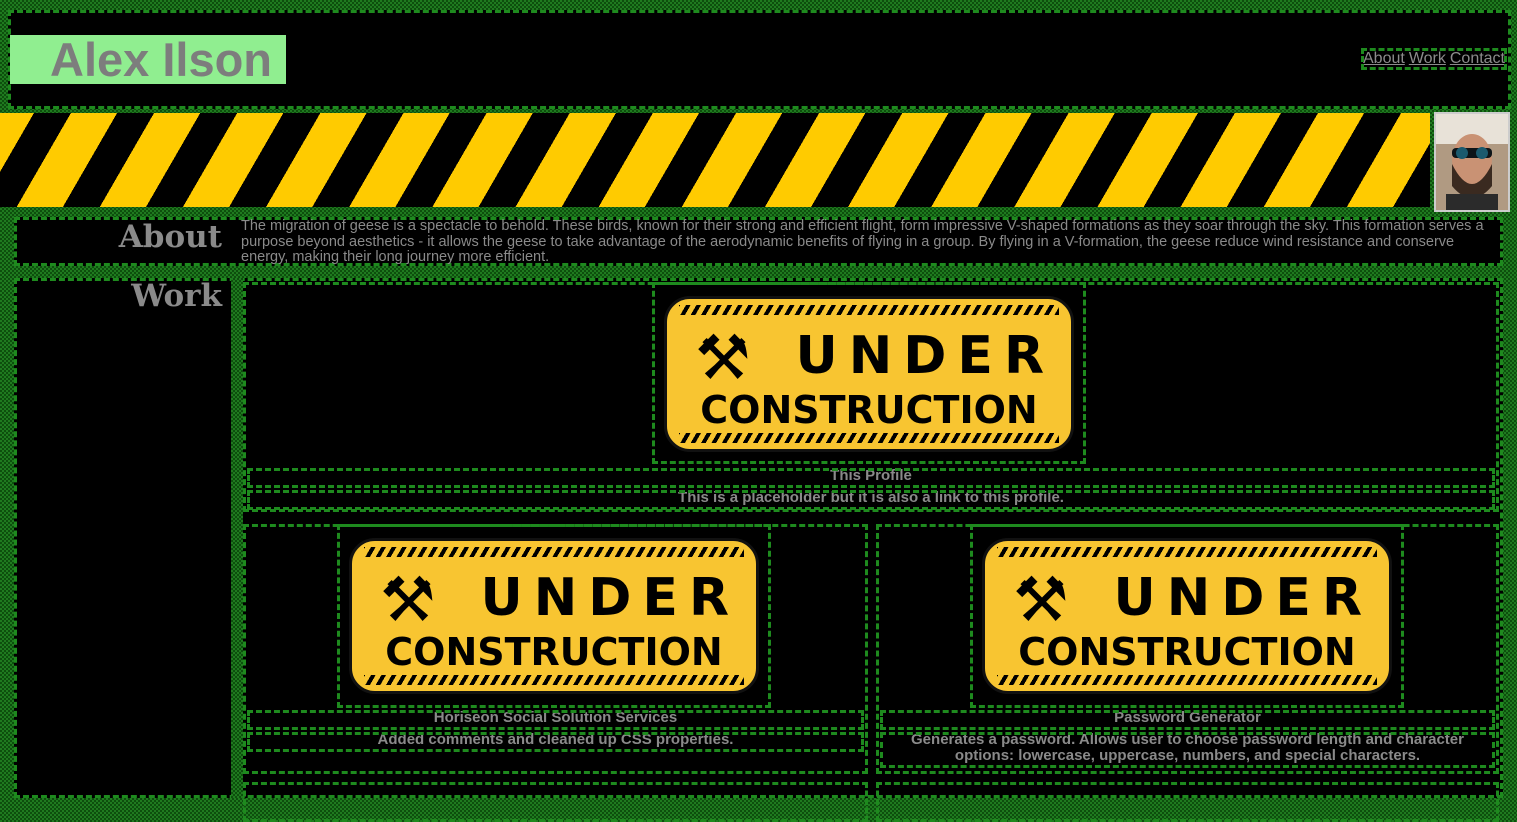 The width and height of the screenshot is (1517, 822). I want to click on nav-link-contact: Contact, so click(1477, 59).